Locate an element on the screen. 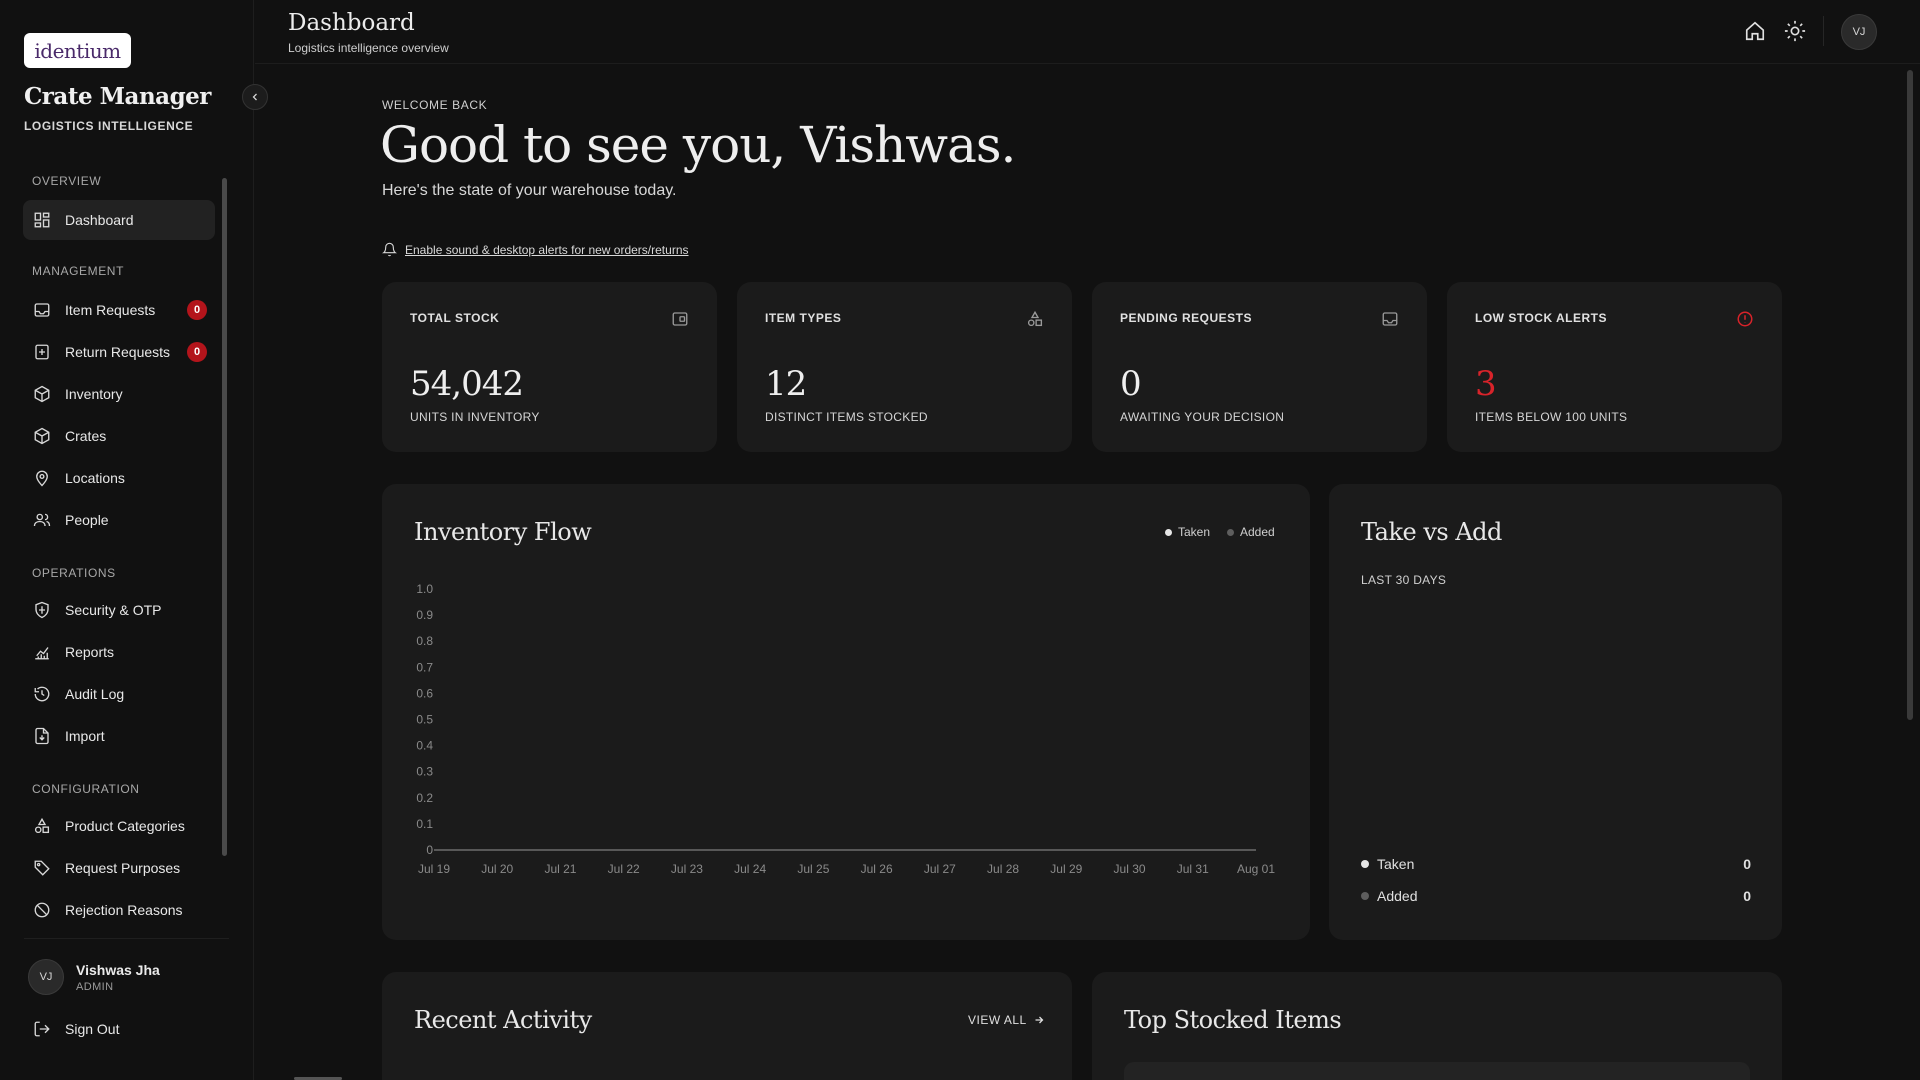  legend-dot-added is located at coordinates (1365, 896).